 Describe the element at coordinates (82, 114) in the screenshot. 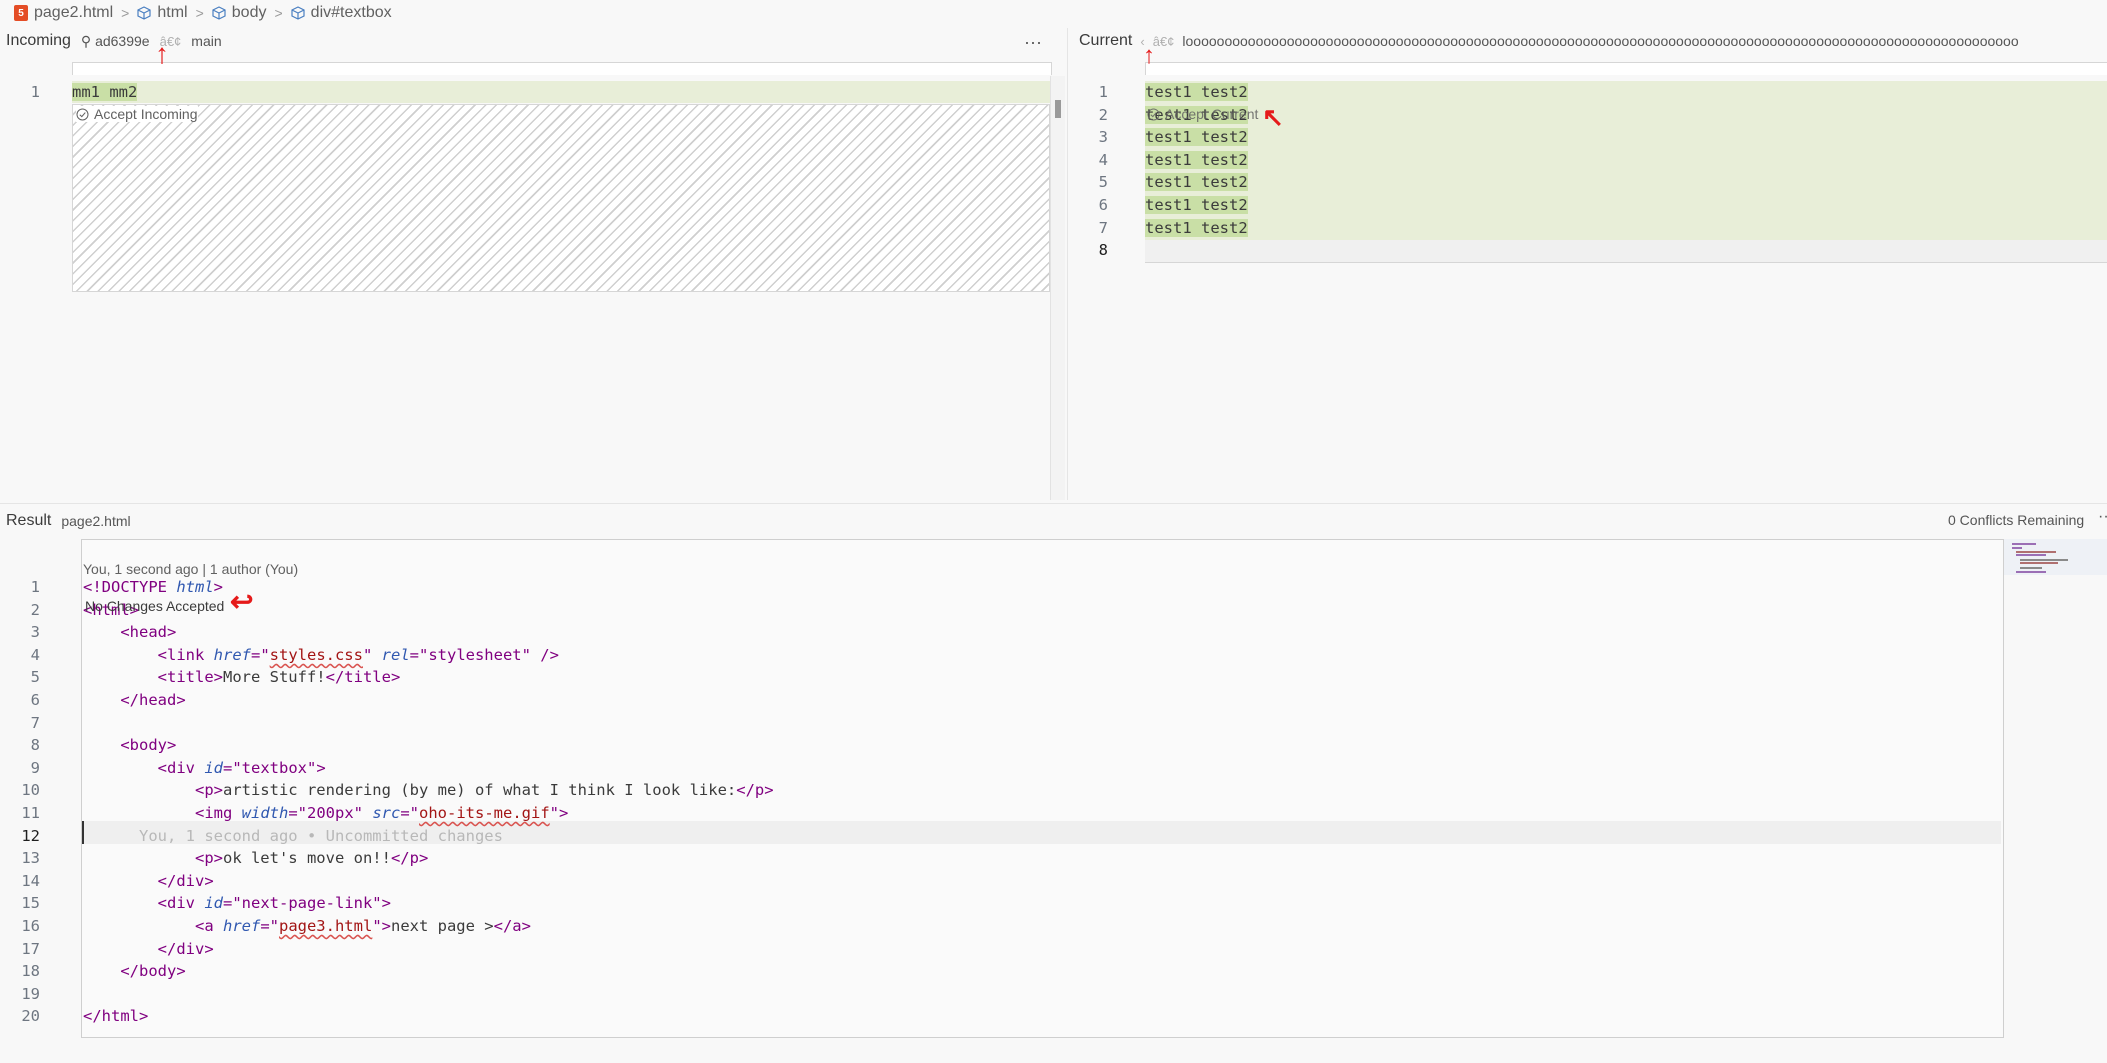

I see `check-circle-icon` at that location.